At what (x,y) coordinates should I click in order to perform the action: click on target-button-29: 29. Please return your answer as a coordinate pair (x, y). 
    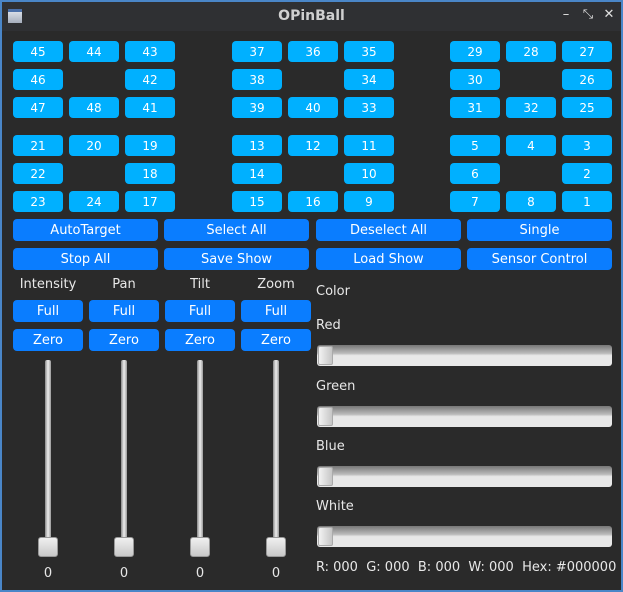
    Looking at the image, I should click on (475, 51).